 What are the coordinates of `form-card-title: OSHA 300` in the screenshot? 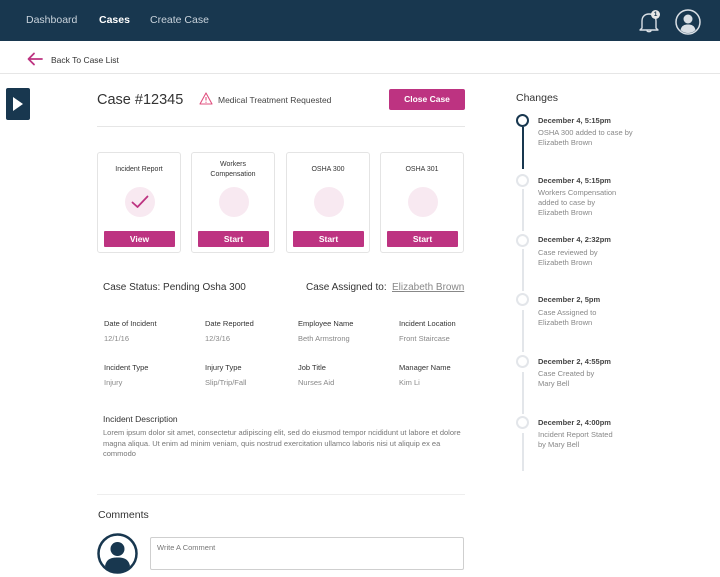 It's located at (328, 169).